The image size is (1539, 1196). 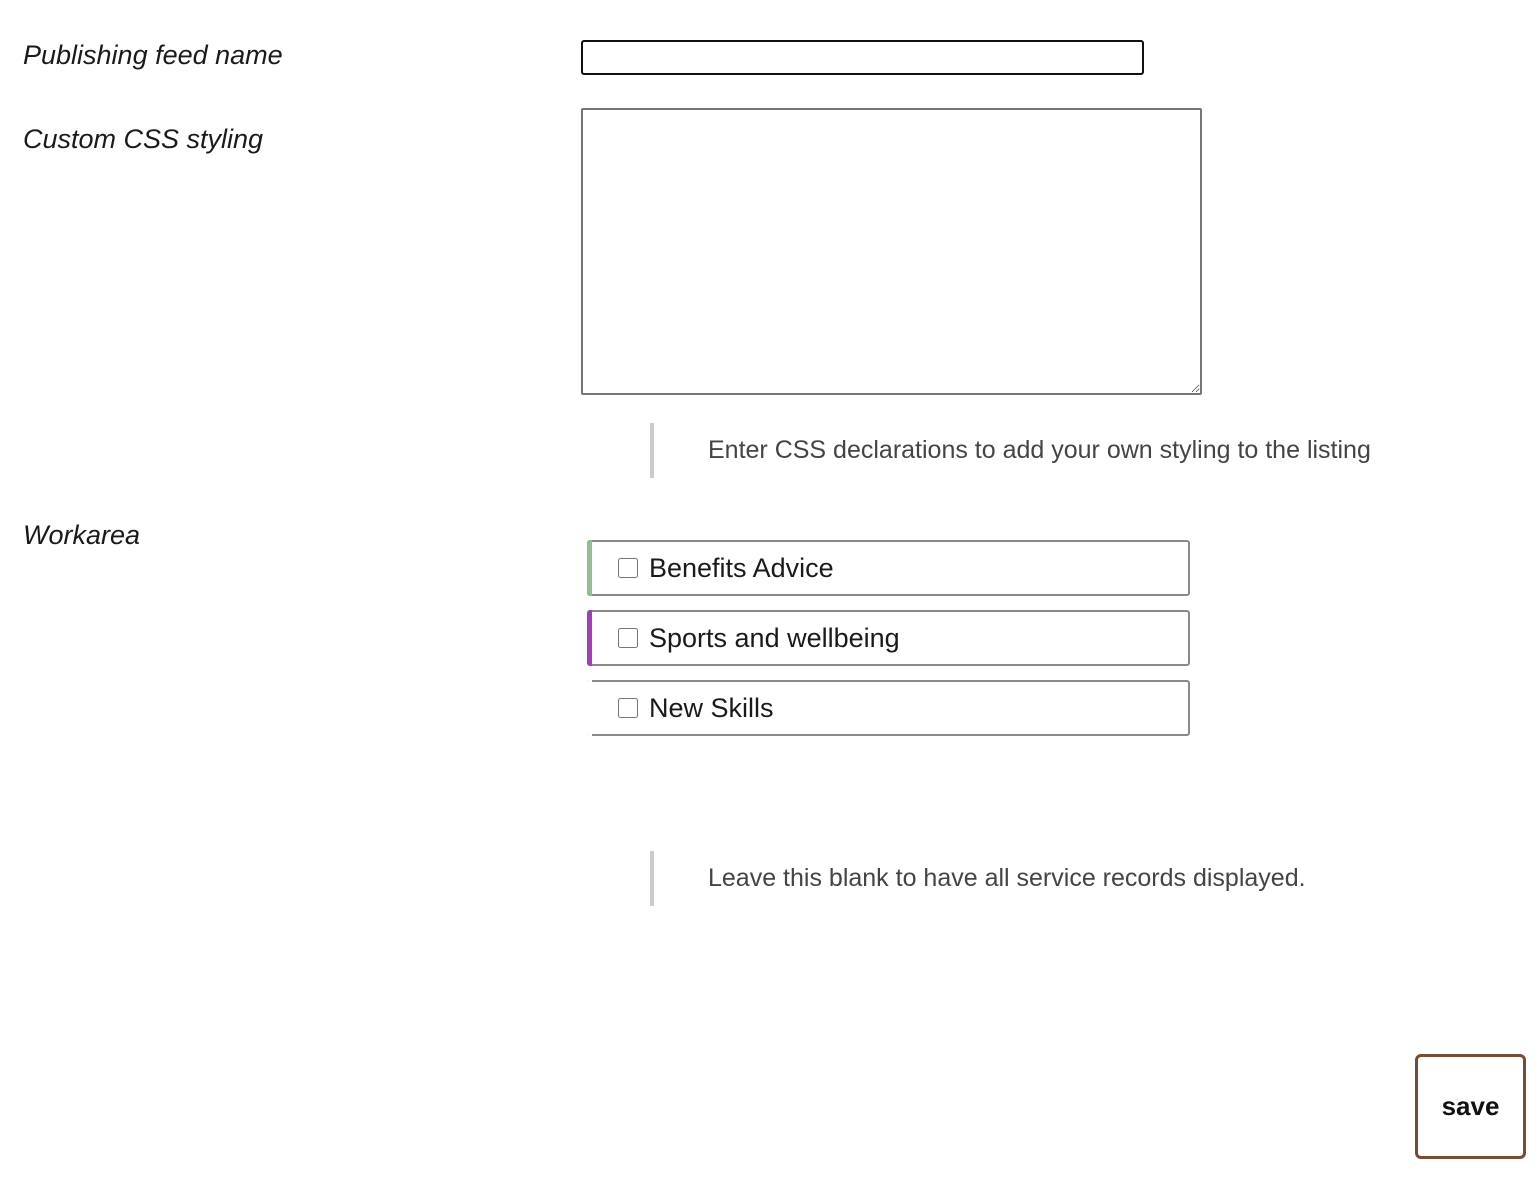 I want to click on workarea-option-new-skills: New Skills, so click(x=888, y=708).